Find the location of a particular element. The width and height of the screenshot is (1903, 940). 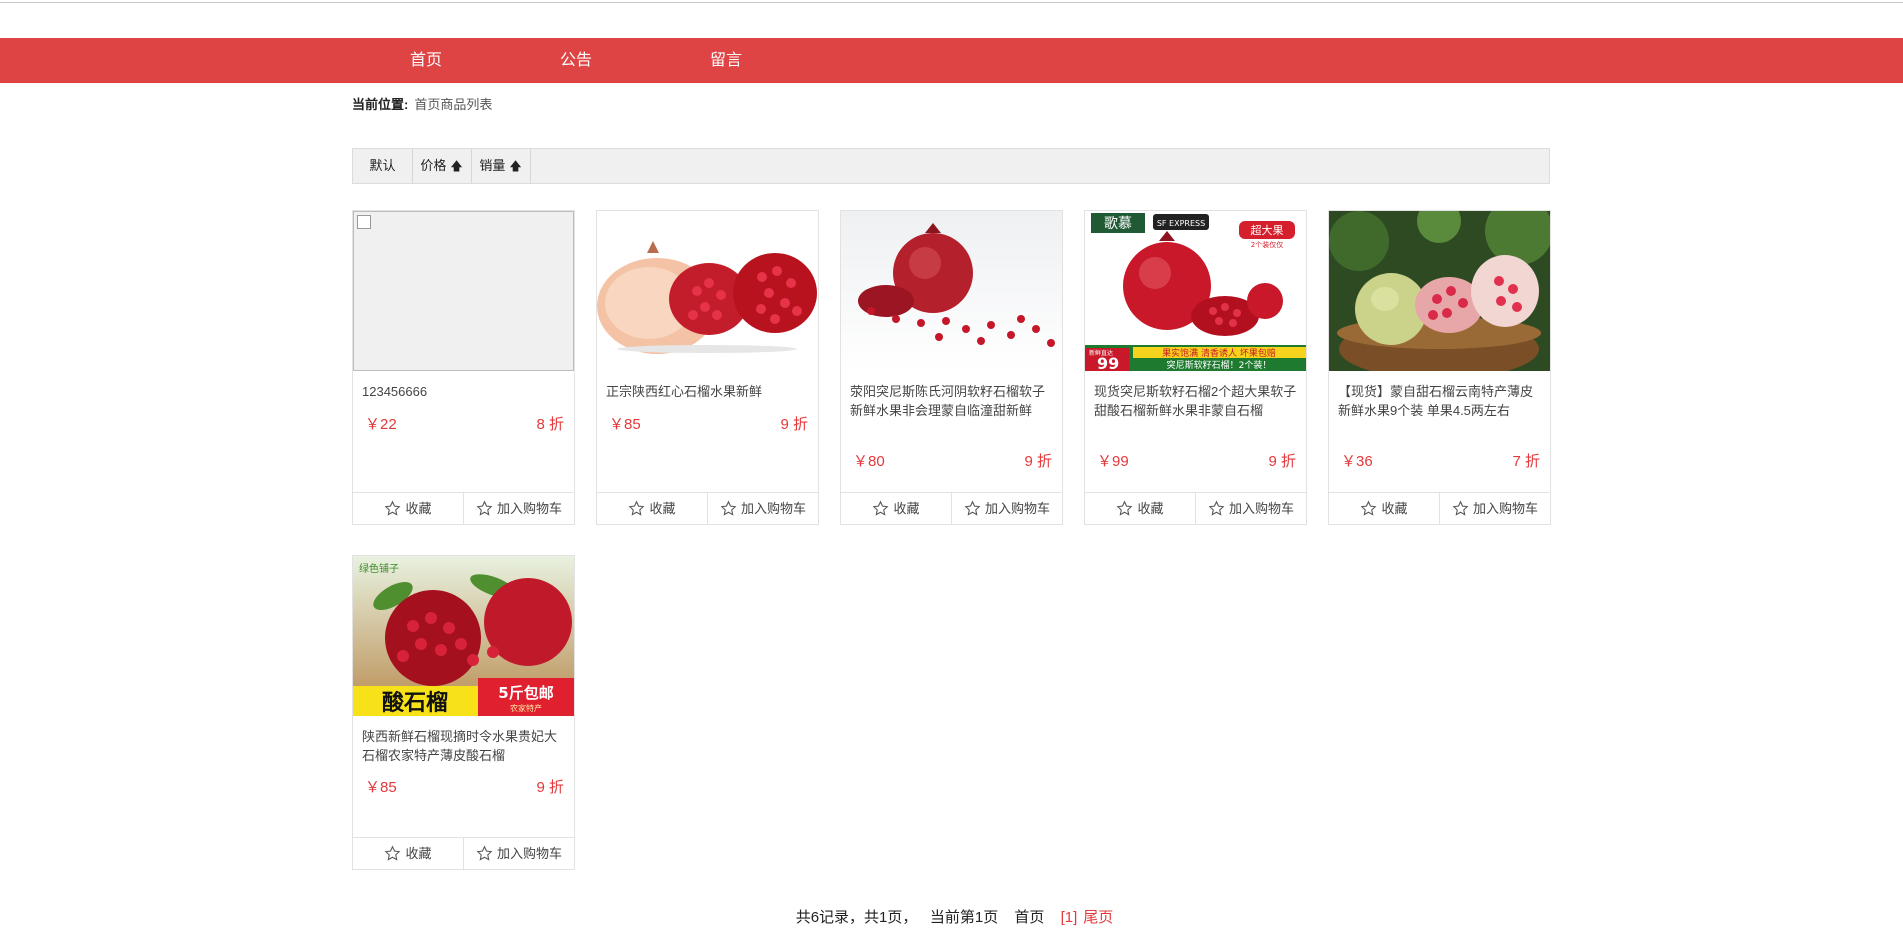

product-name: 正宗陕西红心石榴水果新鲜 is located at coordinates (708, 391).